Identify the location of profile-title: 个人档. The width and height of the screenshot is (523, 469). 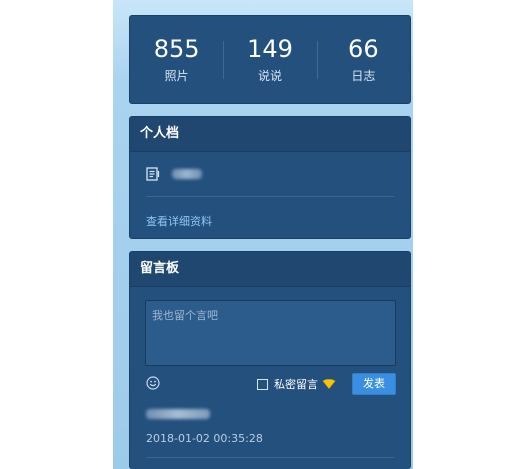
(270, 134).